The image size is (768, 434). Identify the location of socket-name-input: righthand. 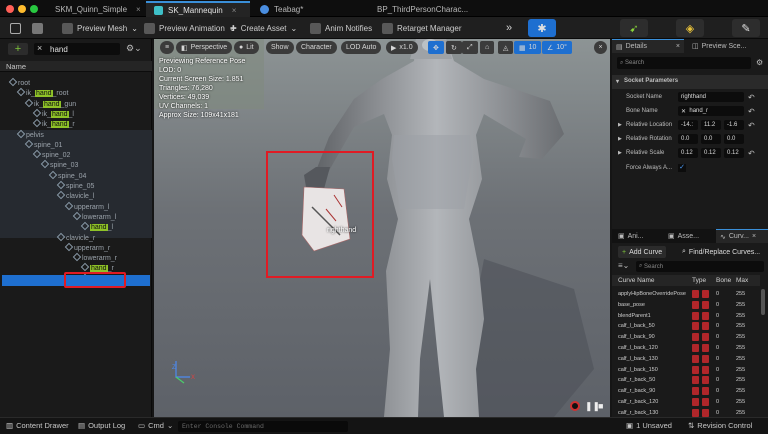
(711, 97).